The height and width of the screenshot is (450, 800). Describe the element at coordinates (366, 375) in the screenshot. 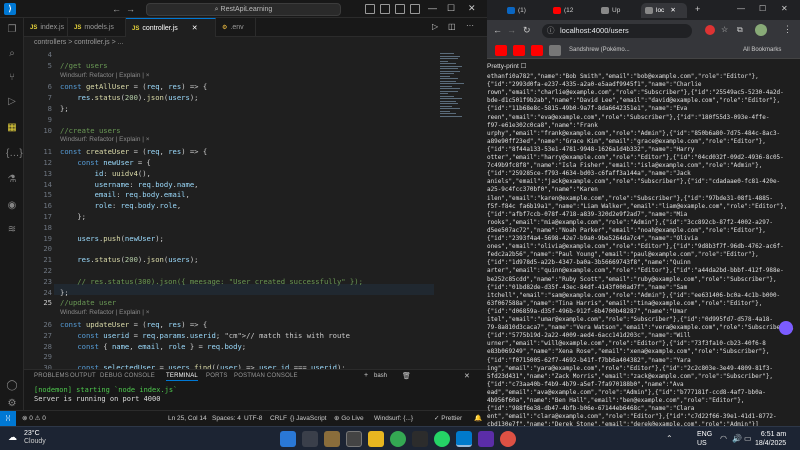

I see `new-terminal-icon: +` at that location.